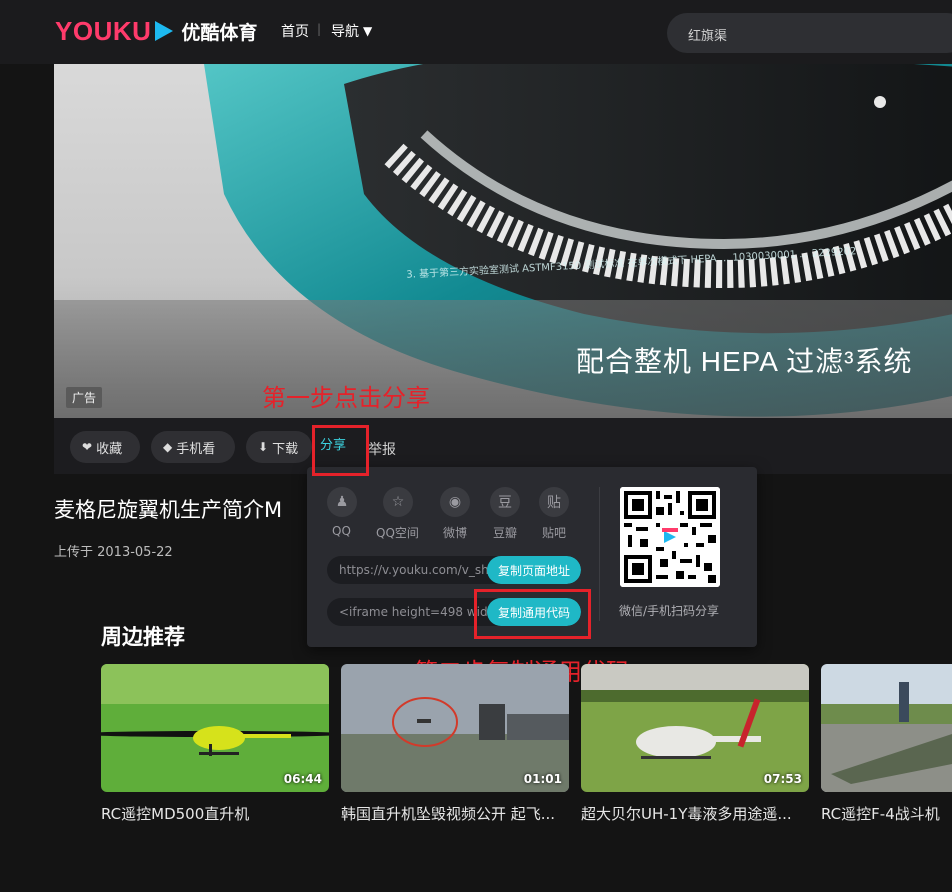 This screenshot has height=892, width=952. I want to click on page-url-value: https://v.youku.com/v_show/, so click(424, 570).